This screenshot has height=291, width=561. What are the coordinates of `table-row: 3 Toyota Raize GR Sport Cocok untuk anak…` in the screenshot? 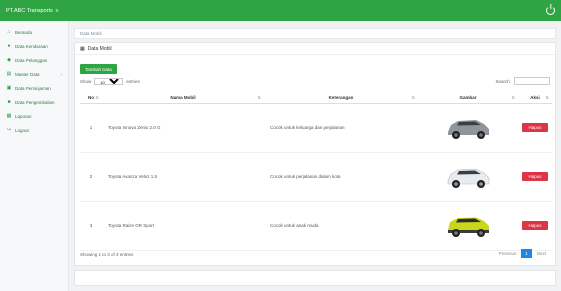 It's located at (316, 226).